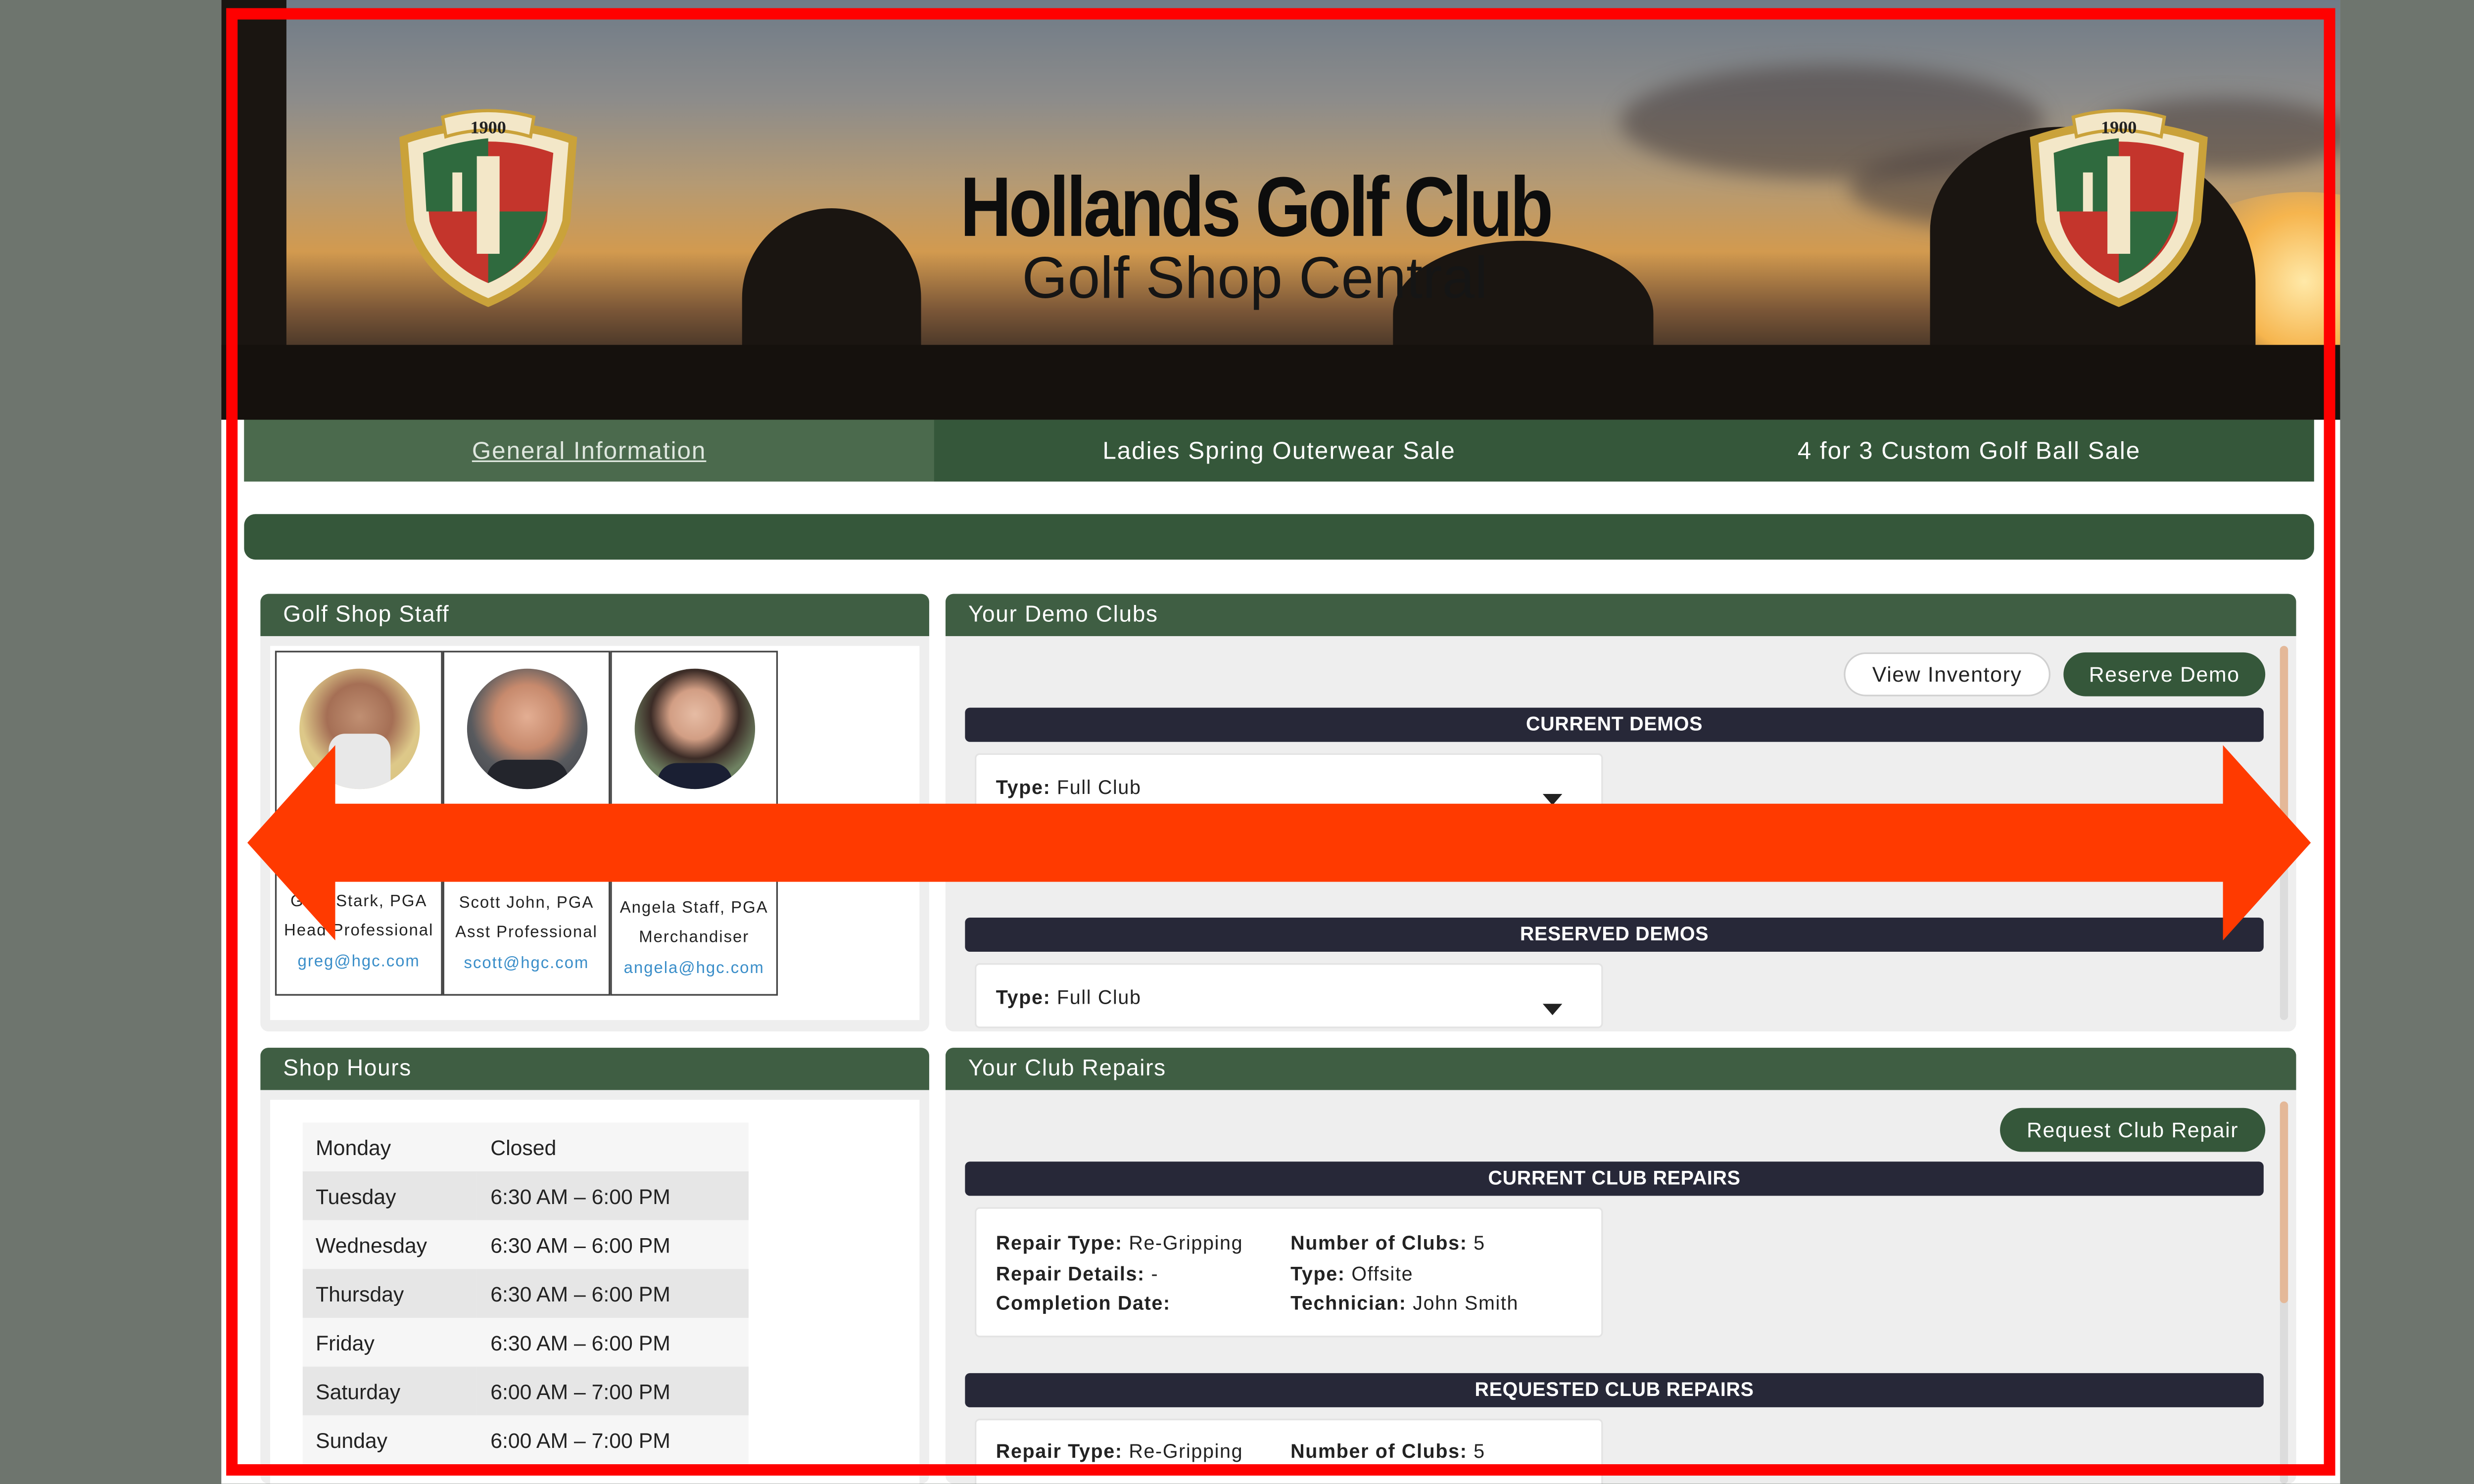 Image resolution: width=2474 pixels, height=1484 pixels. Describe the element at coordinates (1071, 1273) in the screenshot. I see `repair-details-label: Repair Details:` at that location.